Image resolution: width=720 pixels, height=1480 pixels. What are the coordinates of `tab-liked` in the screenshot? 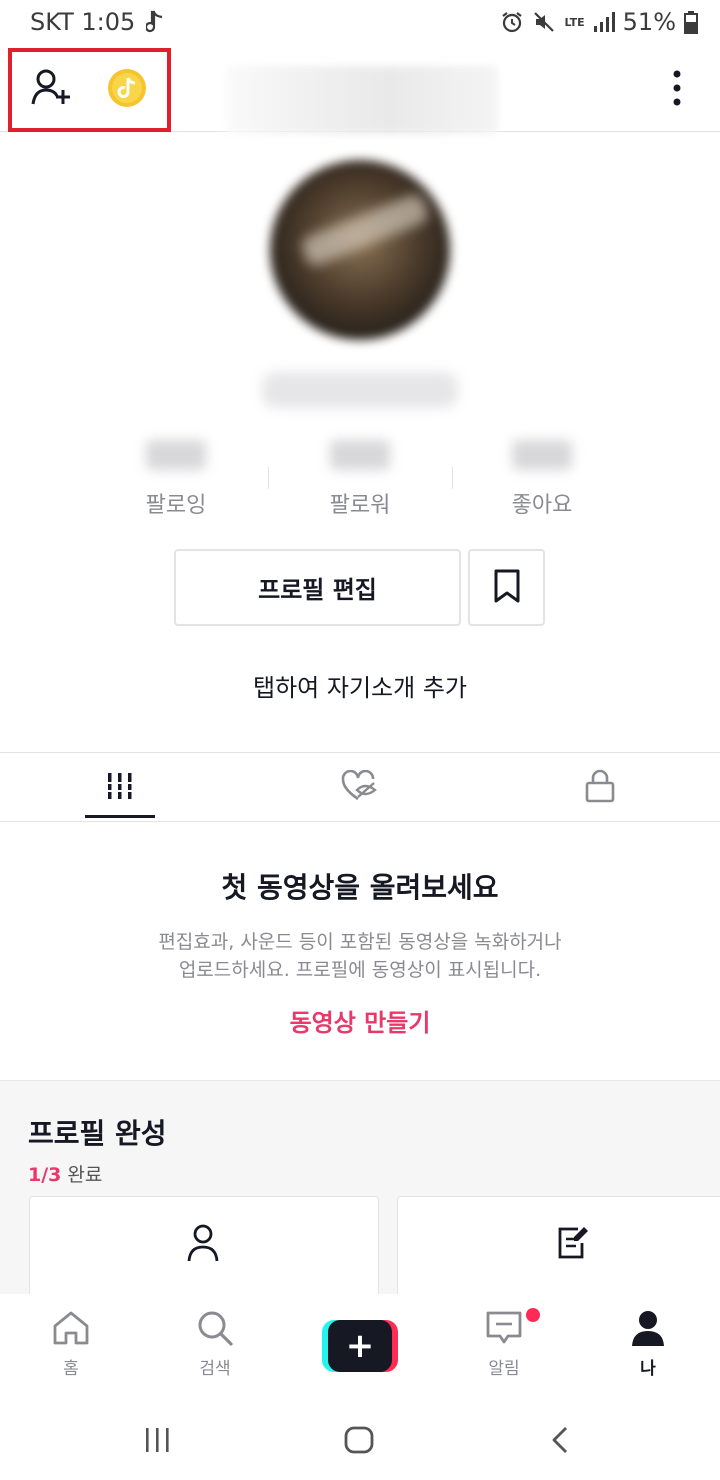 It's located at (360, 788).